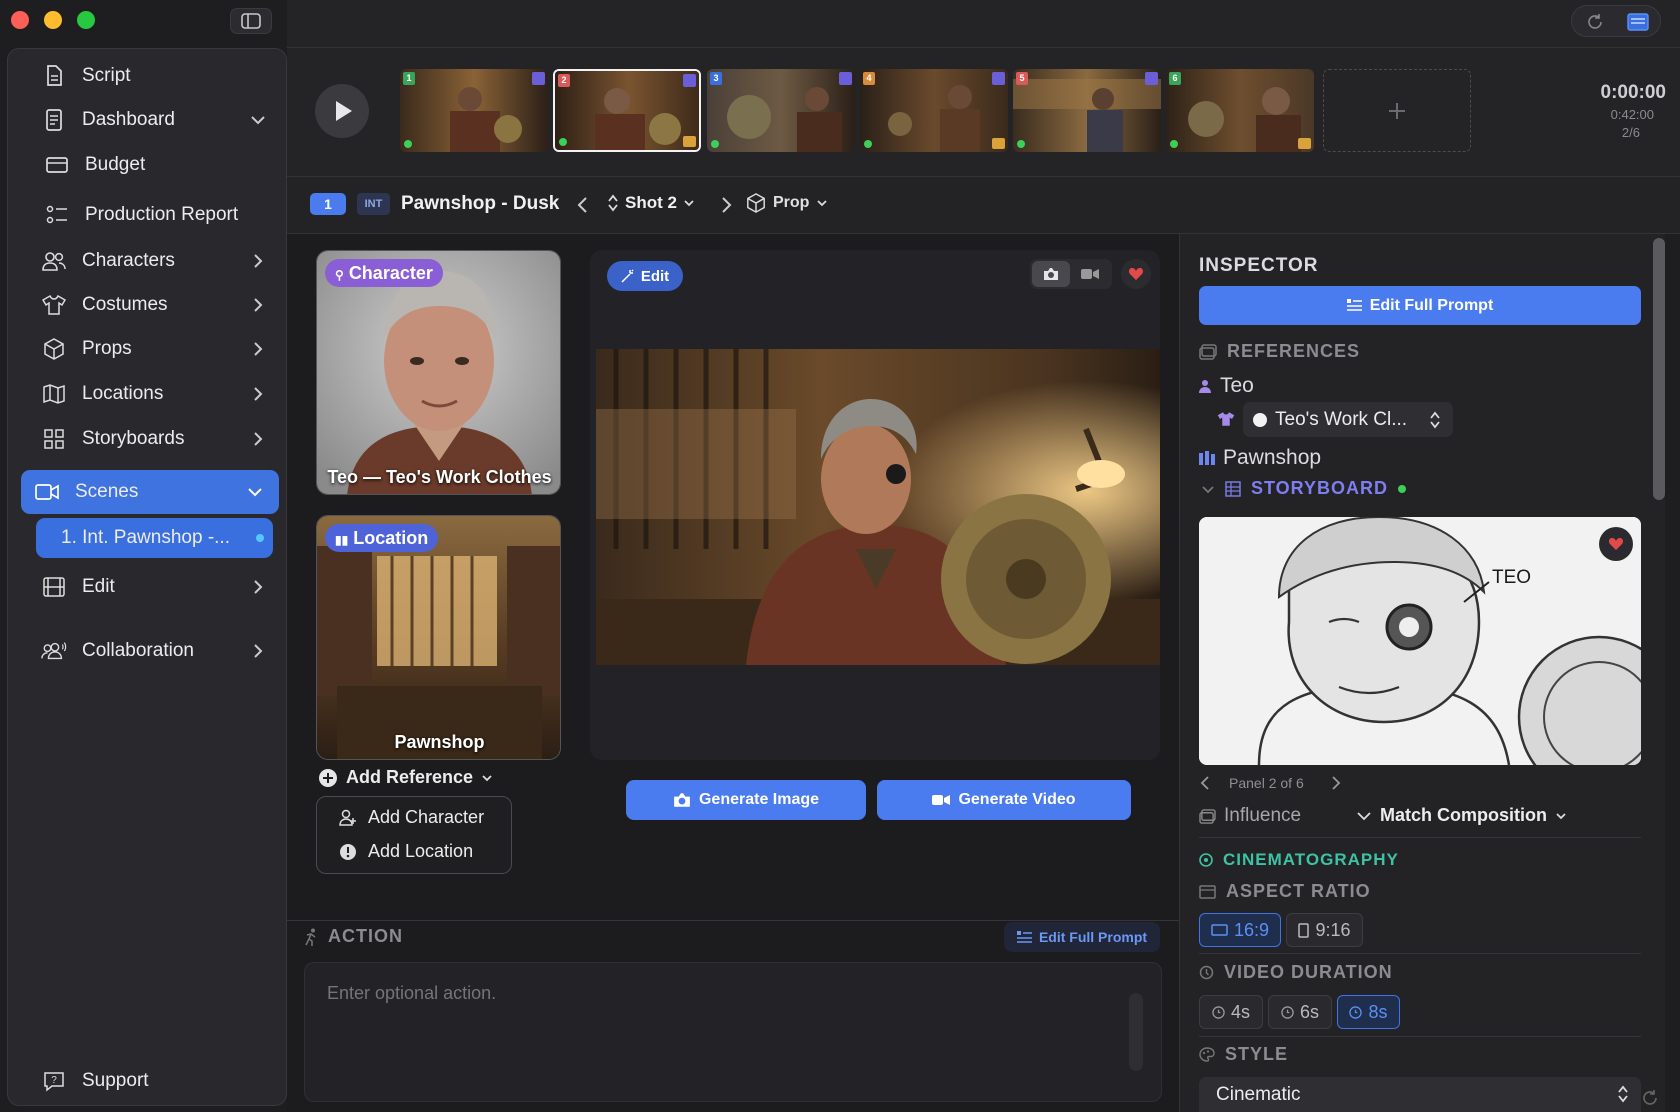 The image size is (1680, 1112). I want to click on menu-item-add-character: Add Character, so click(411, 817).